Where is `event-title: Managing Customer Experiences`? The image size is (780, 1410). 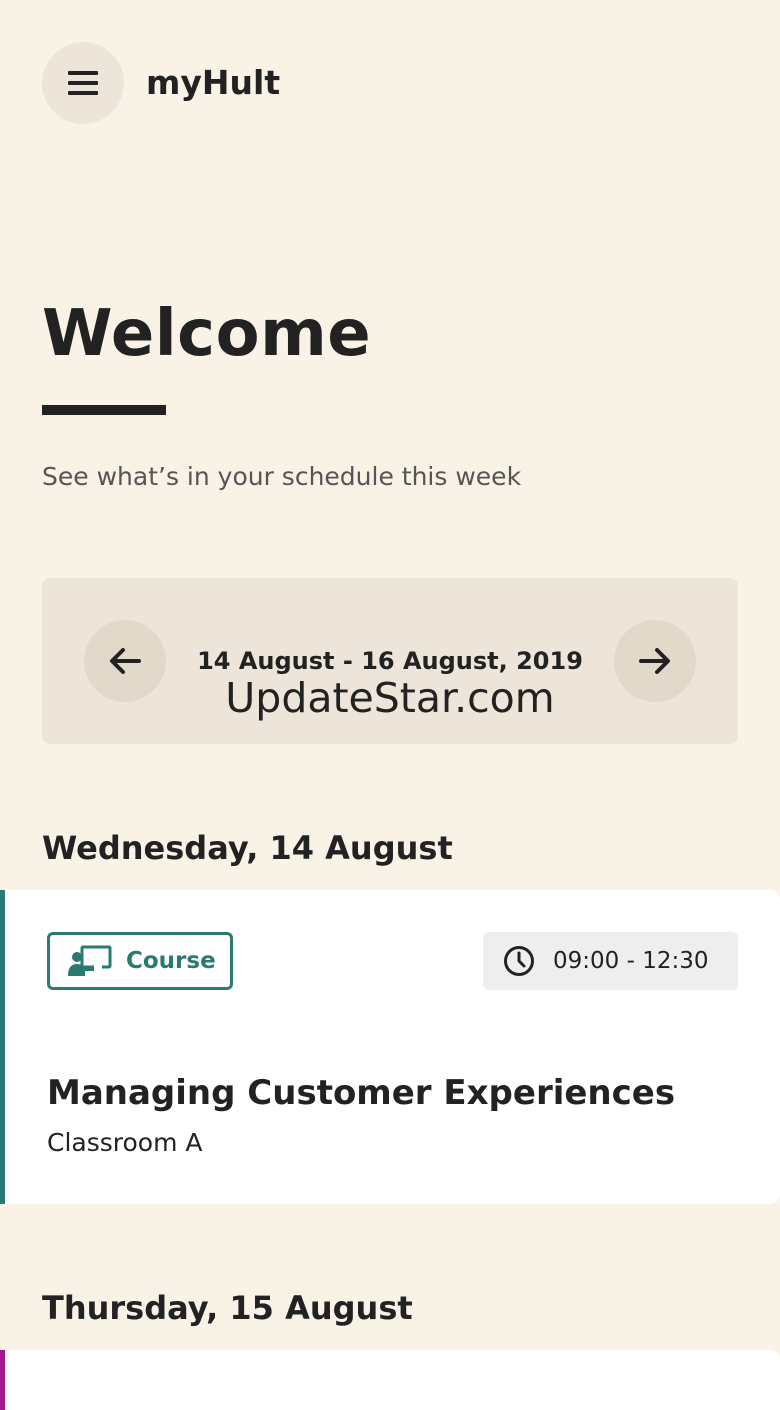 event-title: Managing Customer Experiences is located at coordinates (361, 1093).